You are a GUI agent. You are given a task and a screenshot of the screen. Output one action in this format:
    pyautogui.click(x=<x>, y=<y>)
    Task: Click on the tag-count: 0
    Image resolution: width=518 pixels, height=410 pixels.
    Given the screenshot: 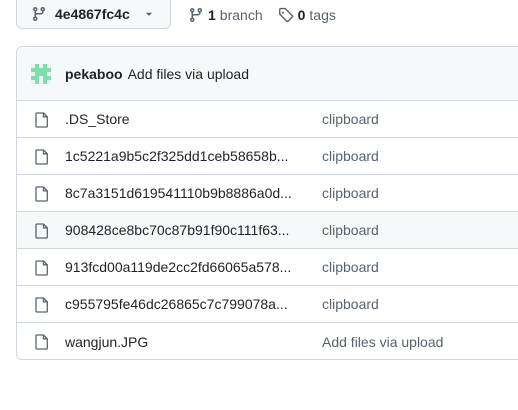 What is the action you would take?
    pyautogui.click(x=301, y=14)
    